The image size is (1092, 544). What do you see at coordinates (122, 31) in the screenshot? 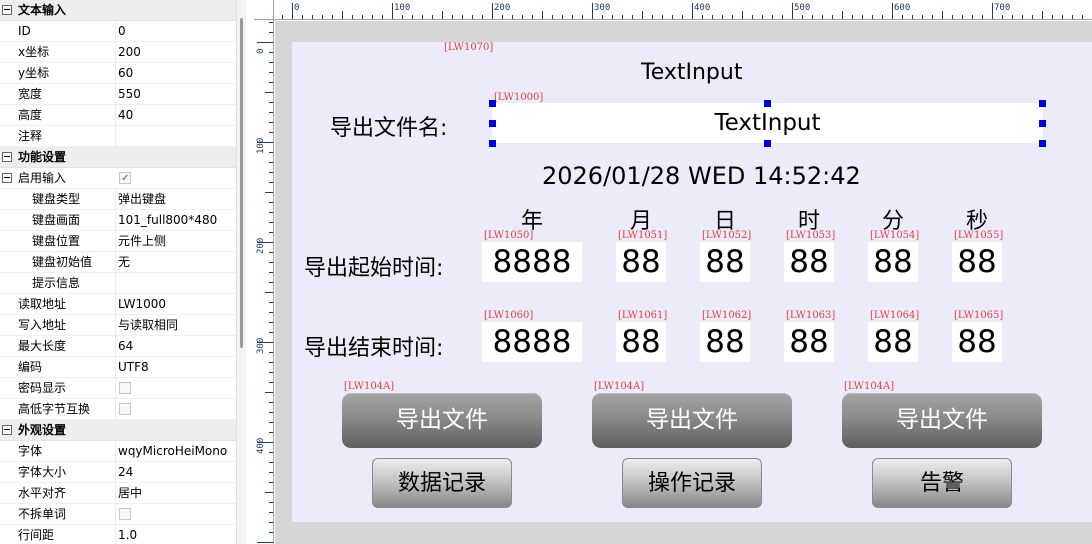
I see `property-value: 0` at bounding box center [122, 31].